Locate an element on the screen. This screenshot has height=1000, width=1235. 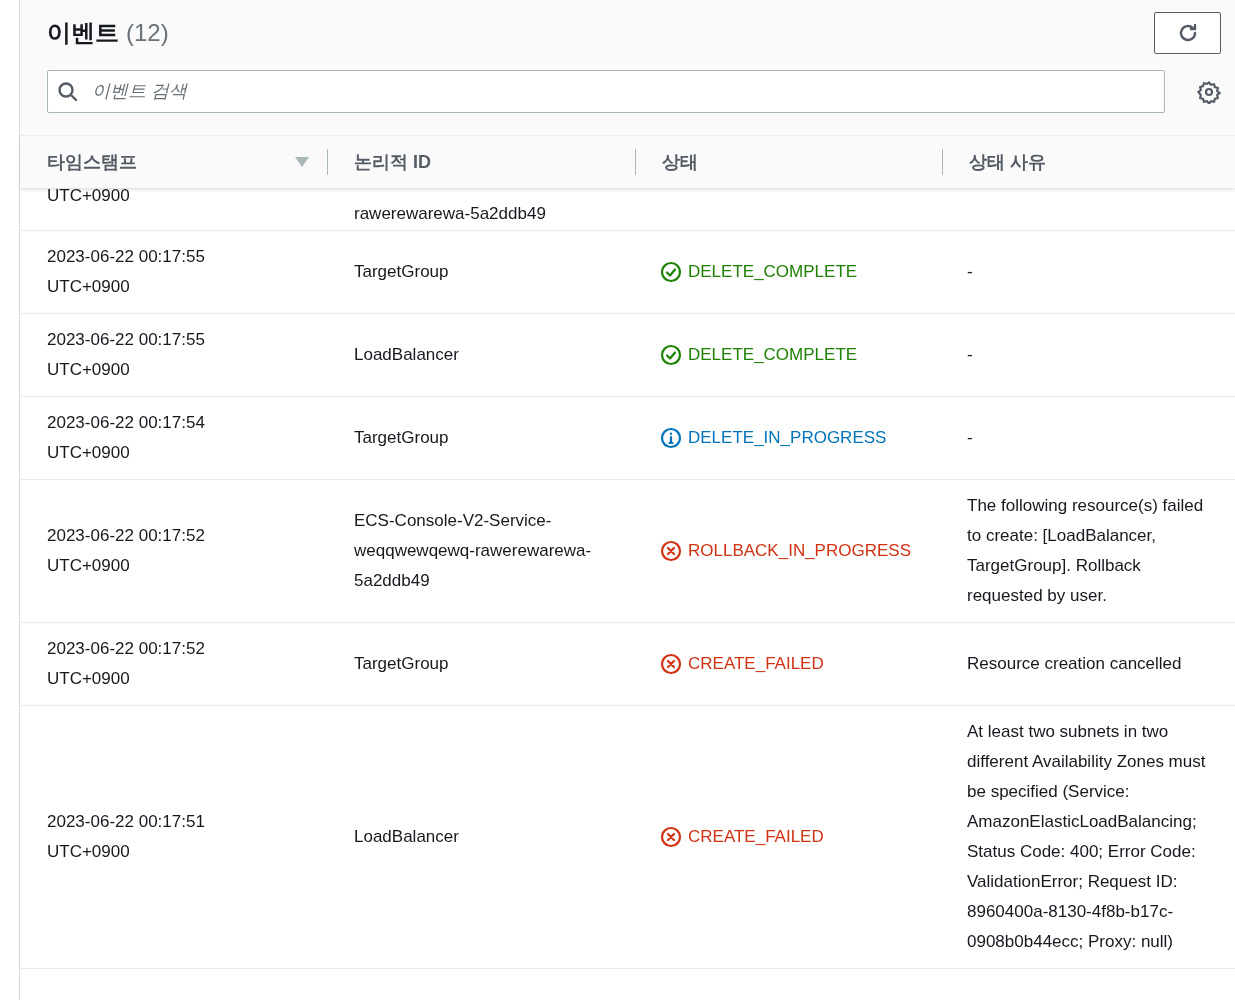
search-icon is located at coordinates (68, 92).